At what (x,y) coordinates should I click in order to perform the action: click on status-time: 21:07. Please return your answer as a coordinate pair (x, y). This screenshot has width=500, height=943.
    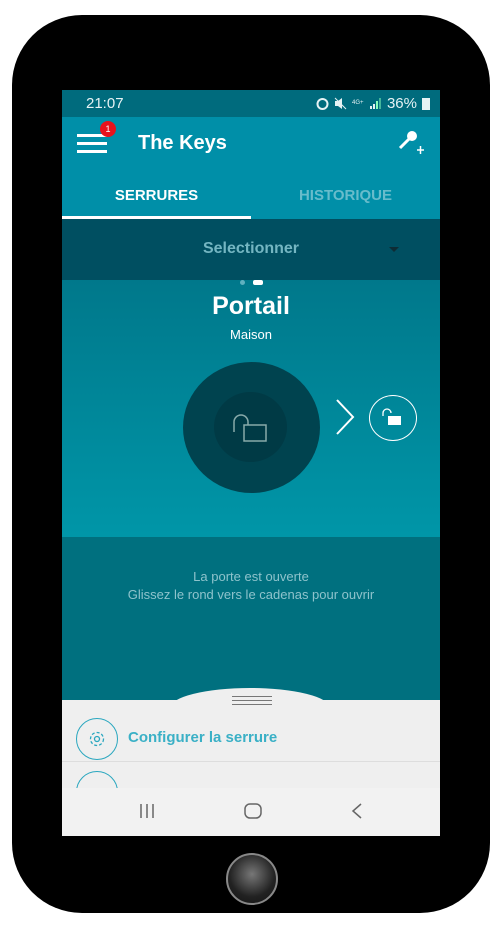
    Looking at the image, I should click on (105, 103).